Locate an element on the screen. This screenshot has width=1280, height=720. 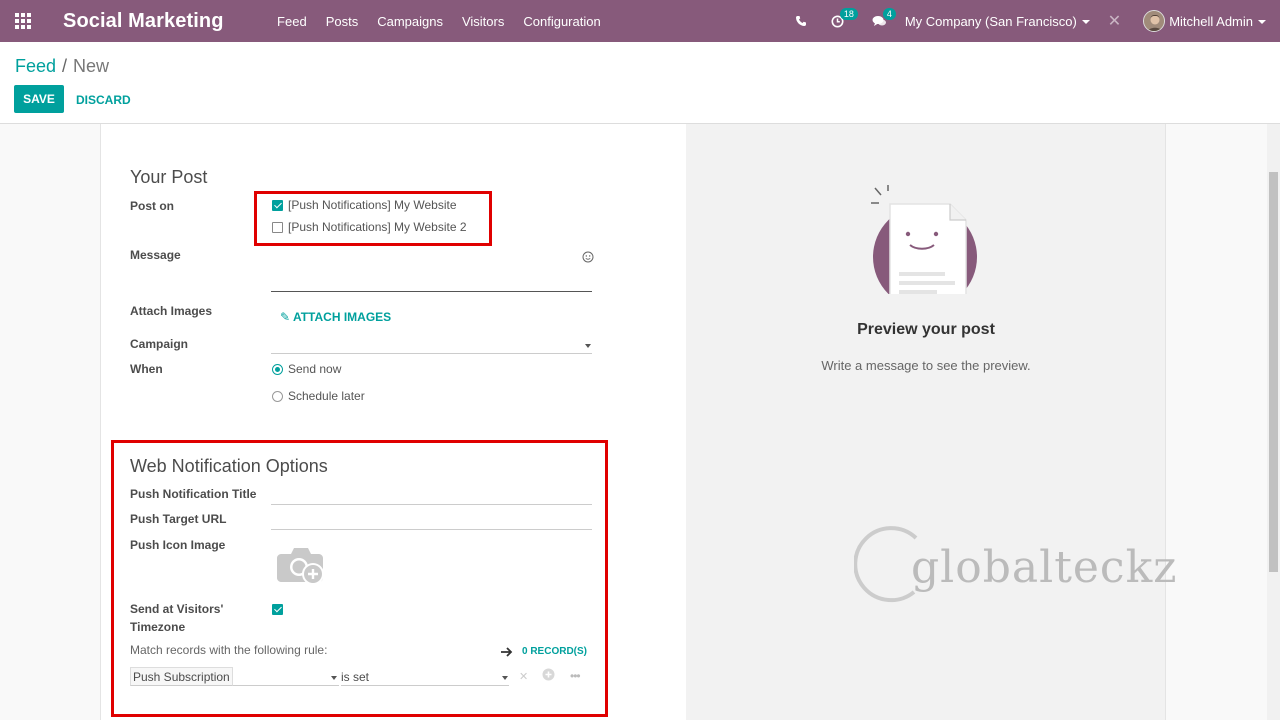
rule-field-select: Push Subscription is located at coordinates (181, 676).